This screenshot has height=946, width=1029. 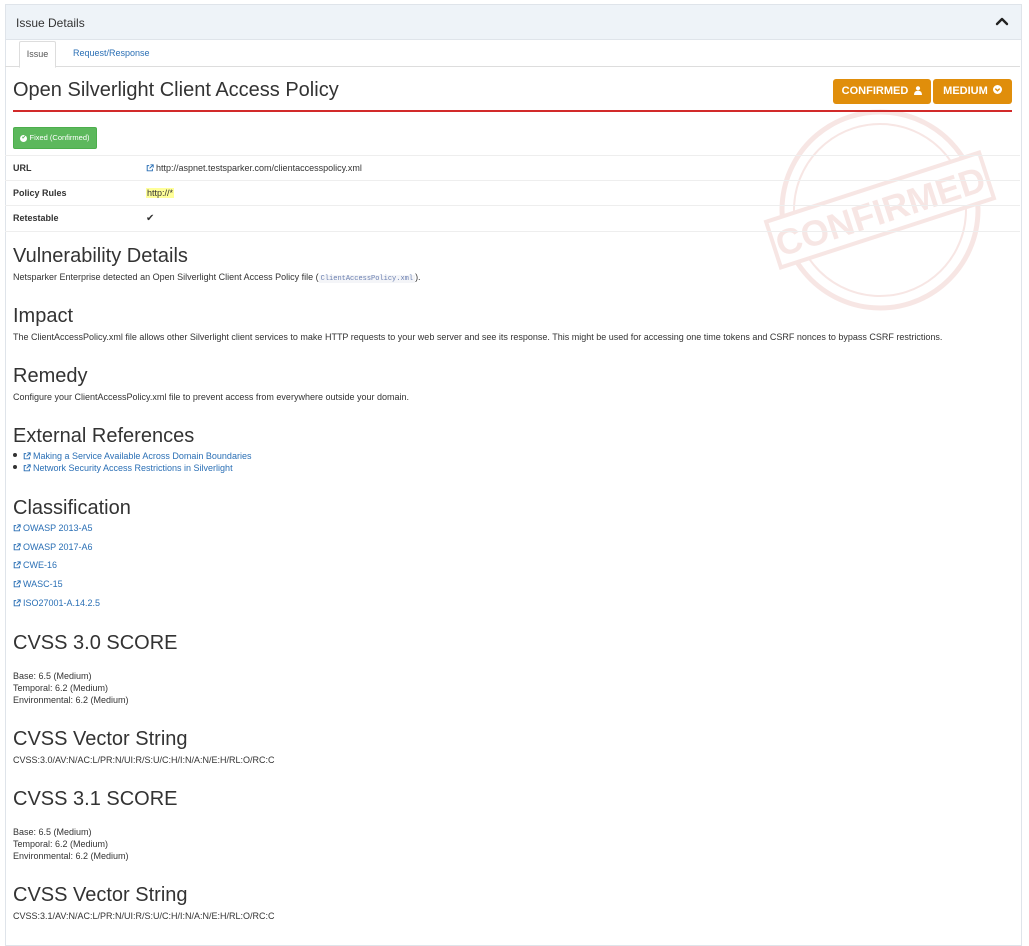 I want to click on issue-title: Open Silverlight Client Access Policy, so click(x=176, y=90).